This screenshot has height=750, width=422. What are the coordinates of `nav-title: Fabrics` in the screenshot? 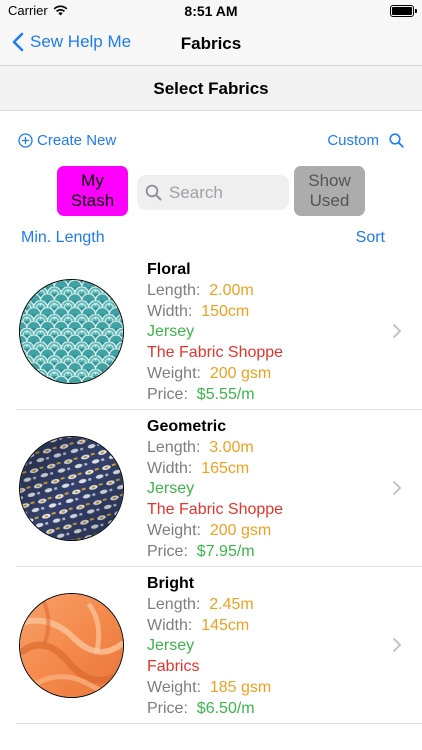 It's located at (211, 43).